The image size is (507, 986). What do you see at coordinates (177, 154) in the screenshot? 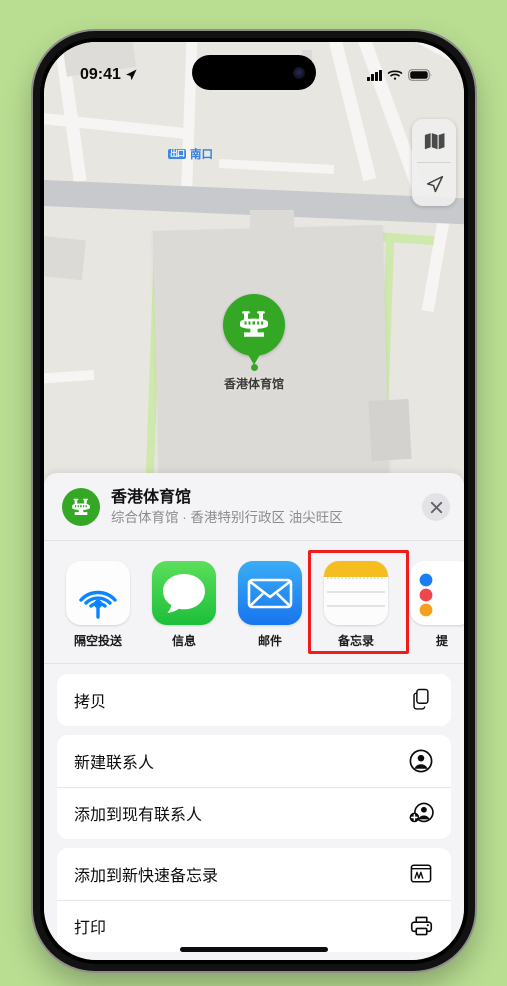
I see `transit-exit-icon: 出口` at bounding box center [177, 154].